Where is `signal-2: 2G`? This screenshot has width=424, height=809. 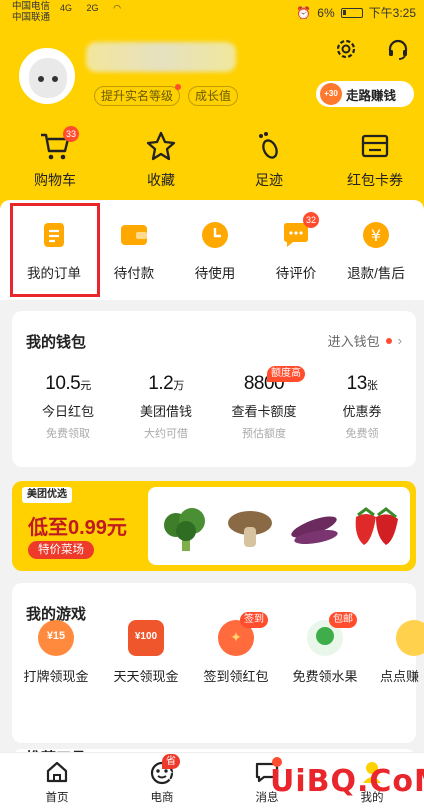 signal-2: 2G is located at coordinates (92, 8).